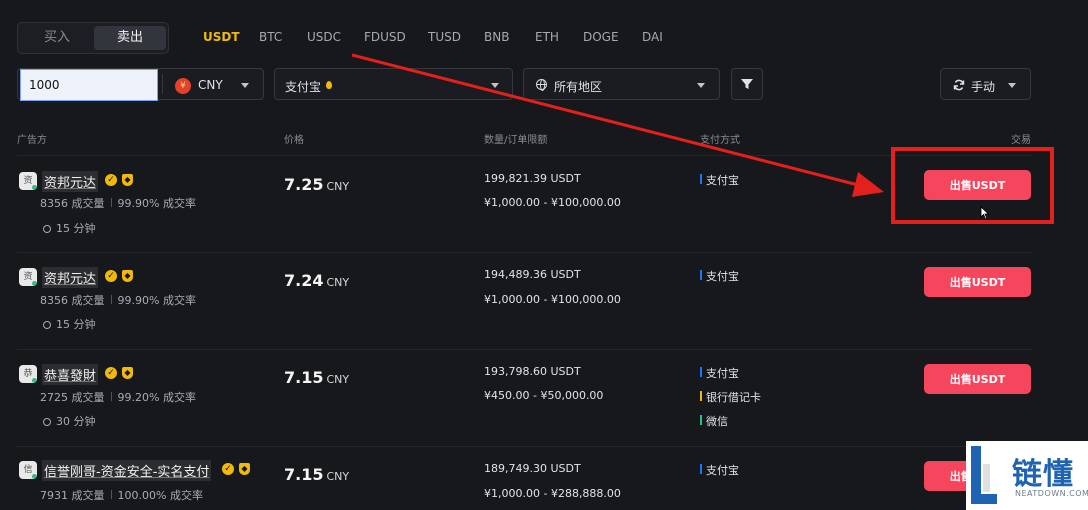 The image size is (1088, 510). I want to click on column-header-limit: 数量/订单限额, so click(516, 140).